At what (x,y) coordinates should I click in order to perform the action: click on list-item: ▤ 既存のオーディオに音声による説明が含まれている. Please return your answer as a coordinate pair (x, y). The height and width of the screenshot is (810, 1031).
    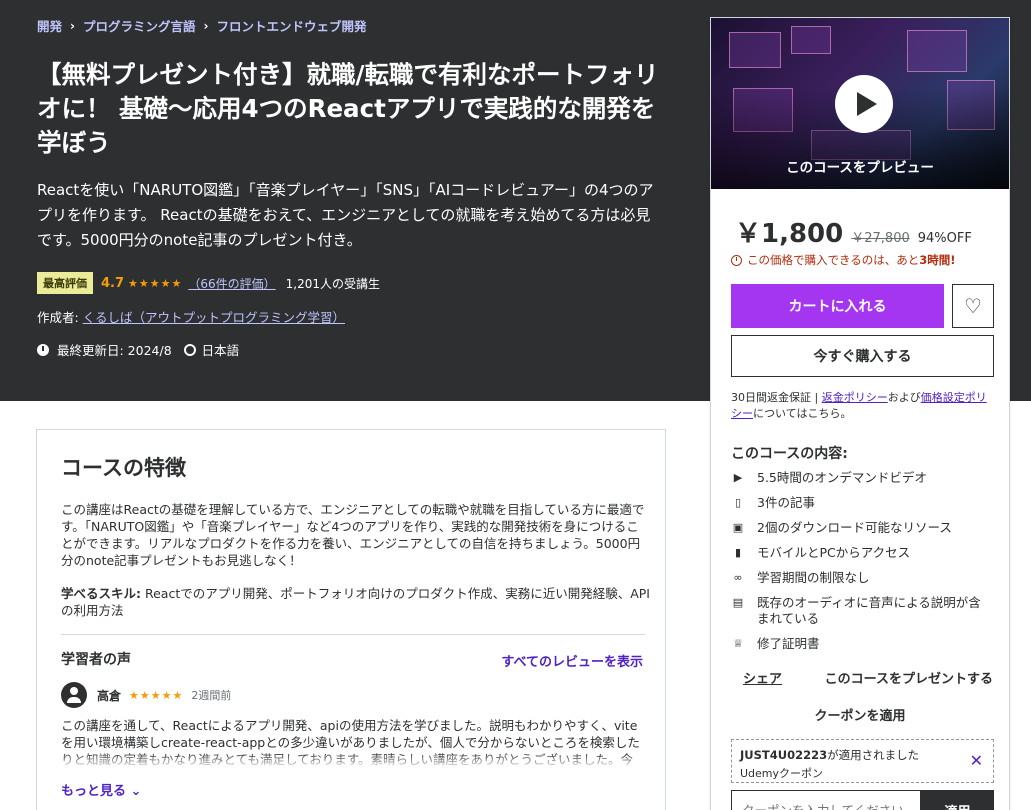
    Looking at the image, I should click on (862, 611).